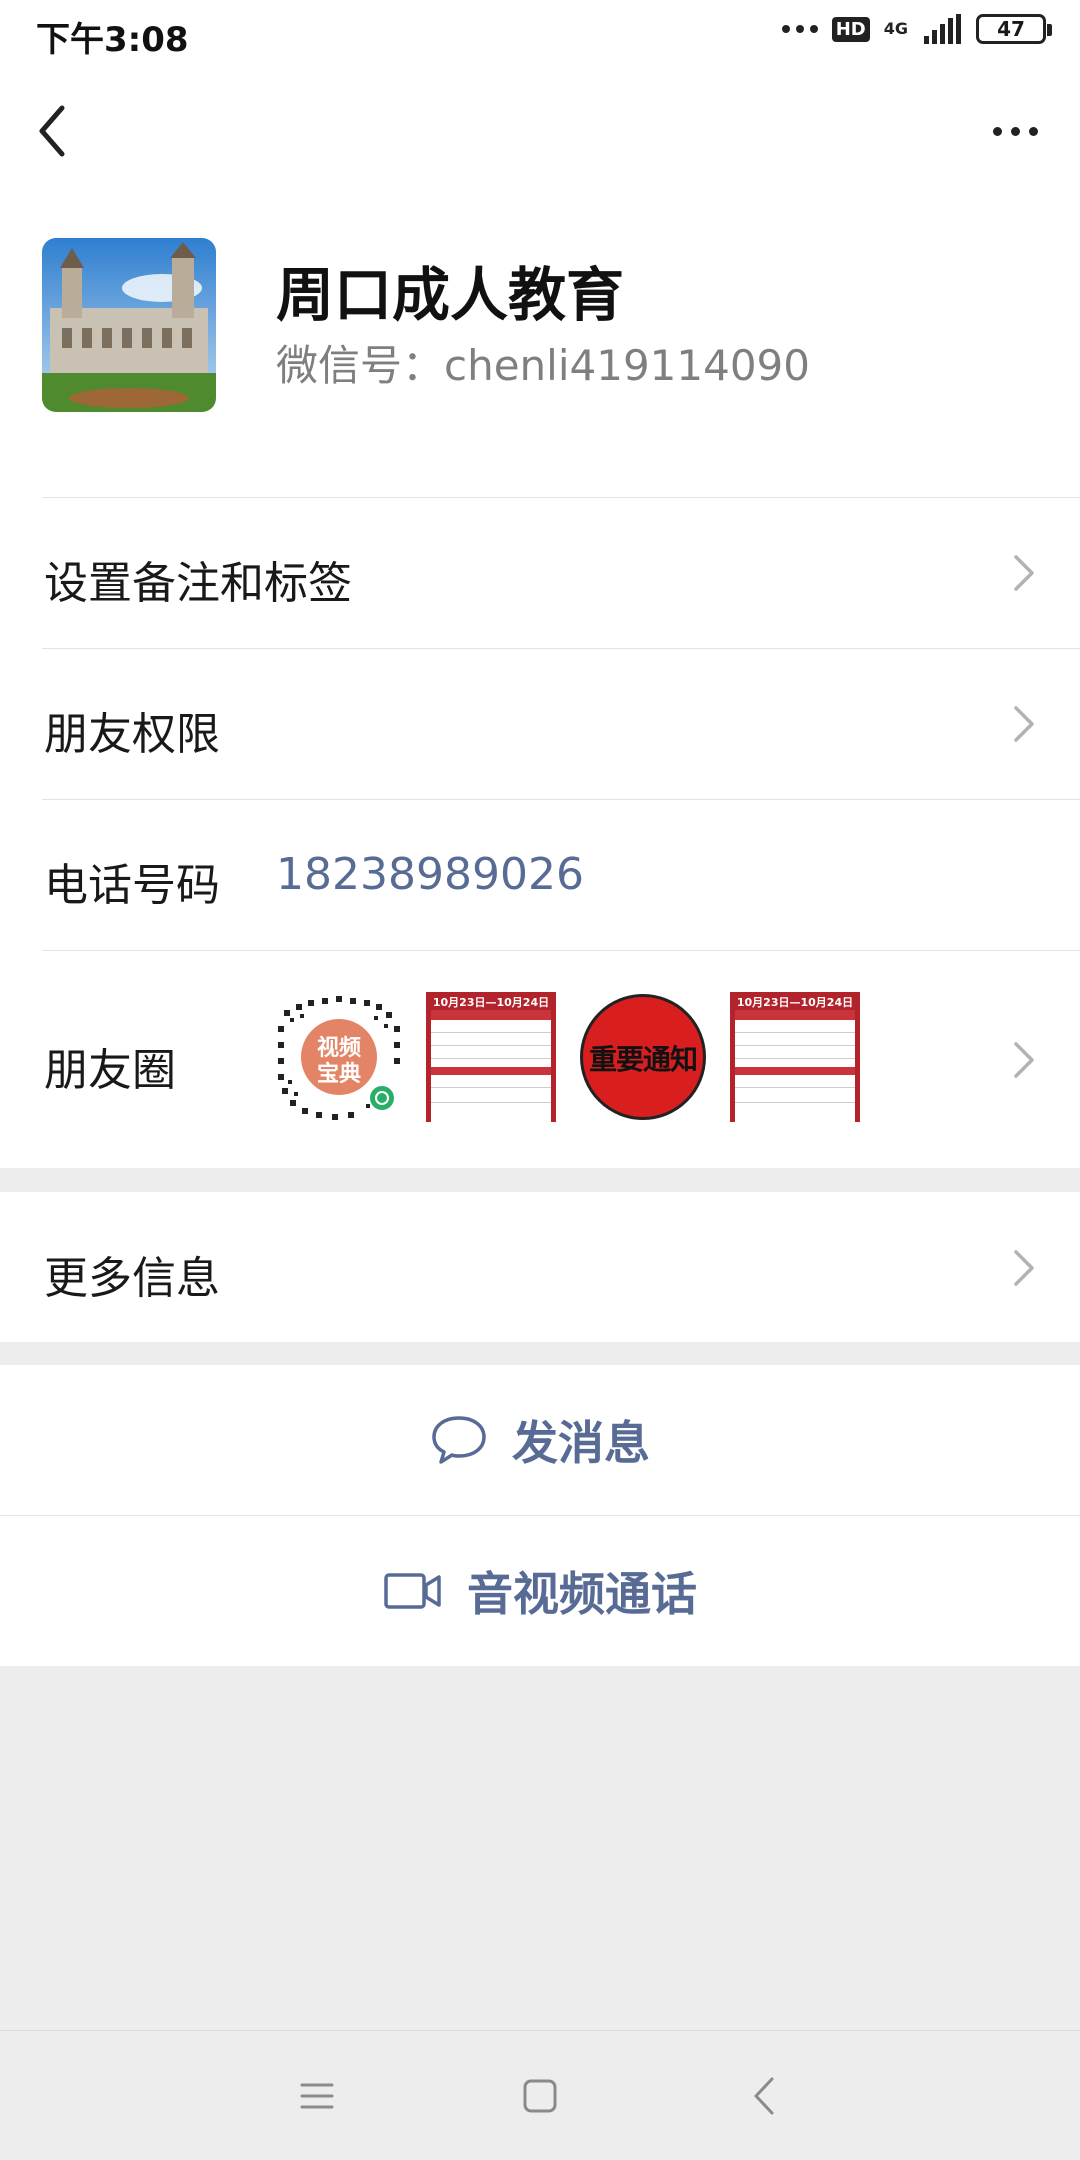  I want to click on remark-tags-label: 设置备注和标签, so click(198, 583).